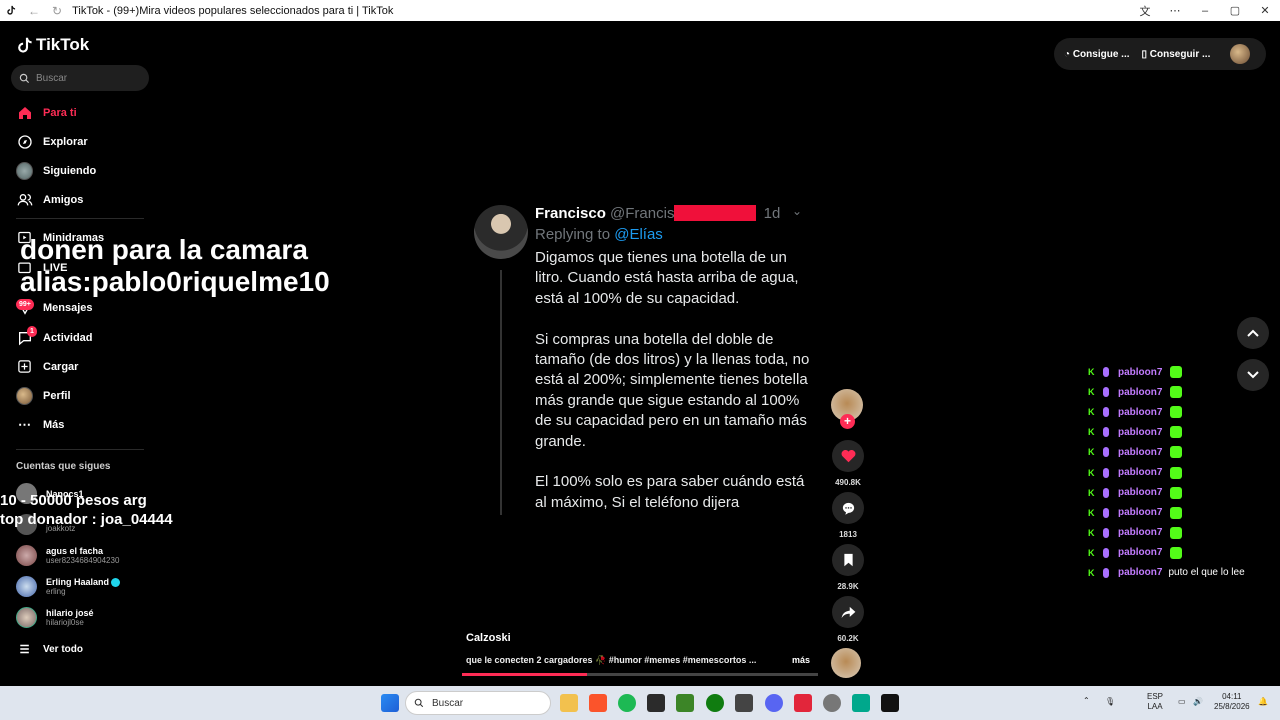 This screenshot has width=1280, height=720. What do you see at coordinates (1198, 702) in the screenshot?
I see `volume-icon: 🔊` at bounding box center [1198, 702].